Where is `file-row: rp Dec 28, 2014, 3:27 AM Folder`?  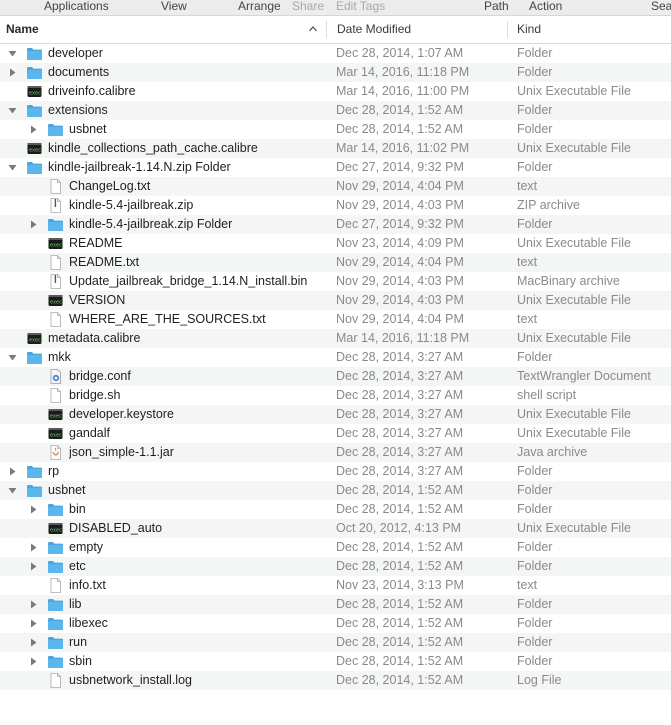
file-row: rp Dec 28, 2014, 3:27 AM Folder is located at coordinates (335, 471).